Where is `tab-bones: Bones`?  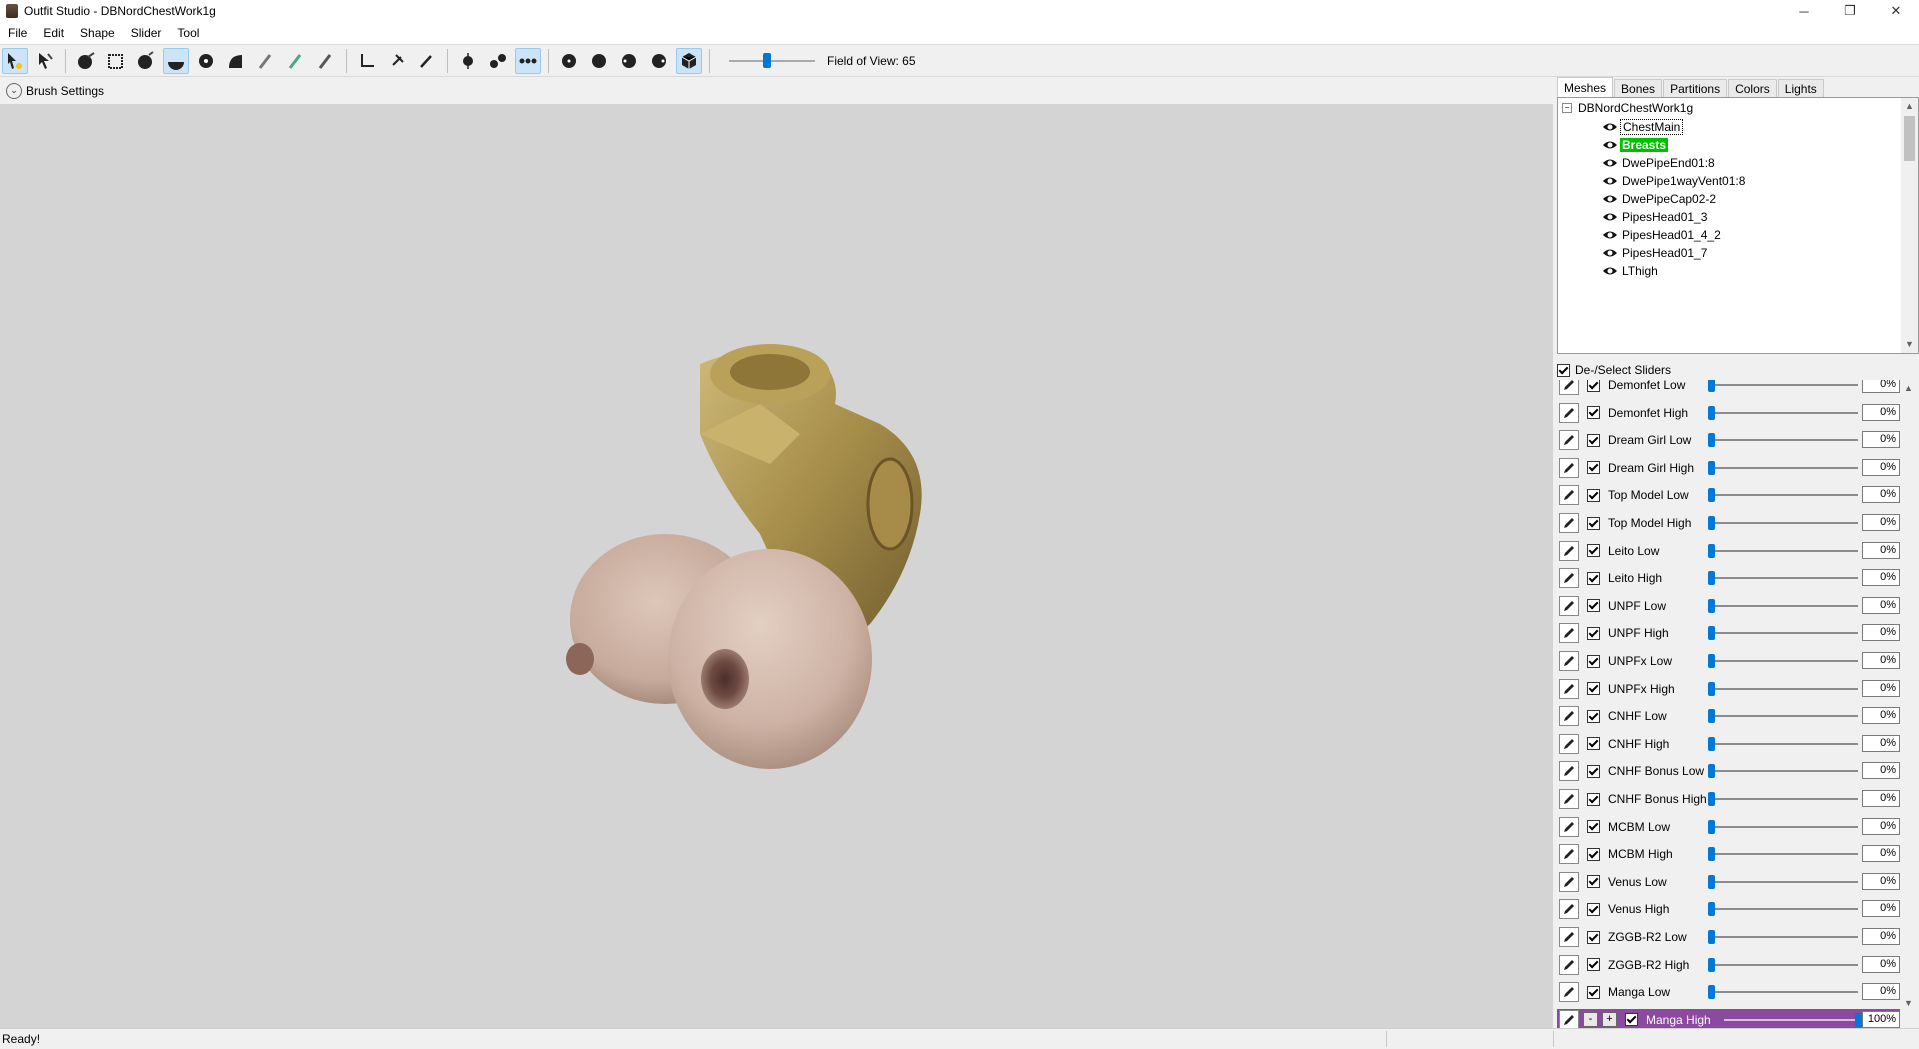
tab-bones: Bones is located at coordinates (1638, 88).